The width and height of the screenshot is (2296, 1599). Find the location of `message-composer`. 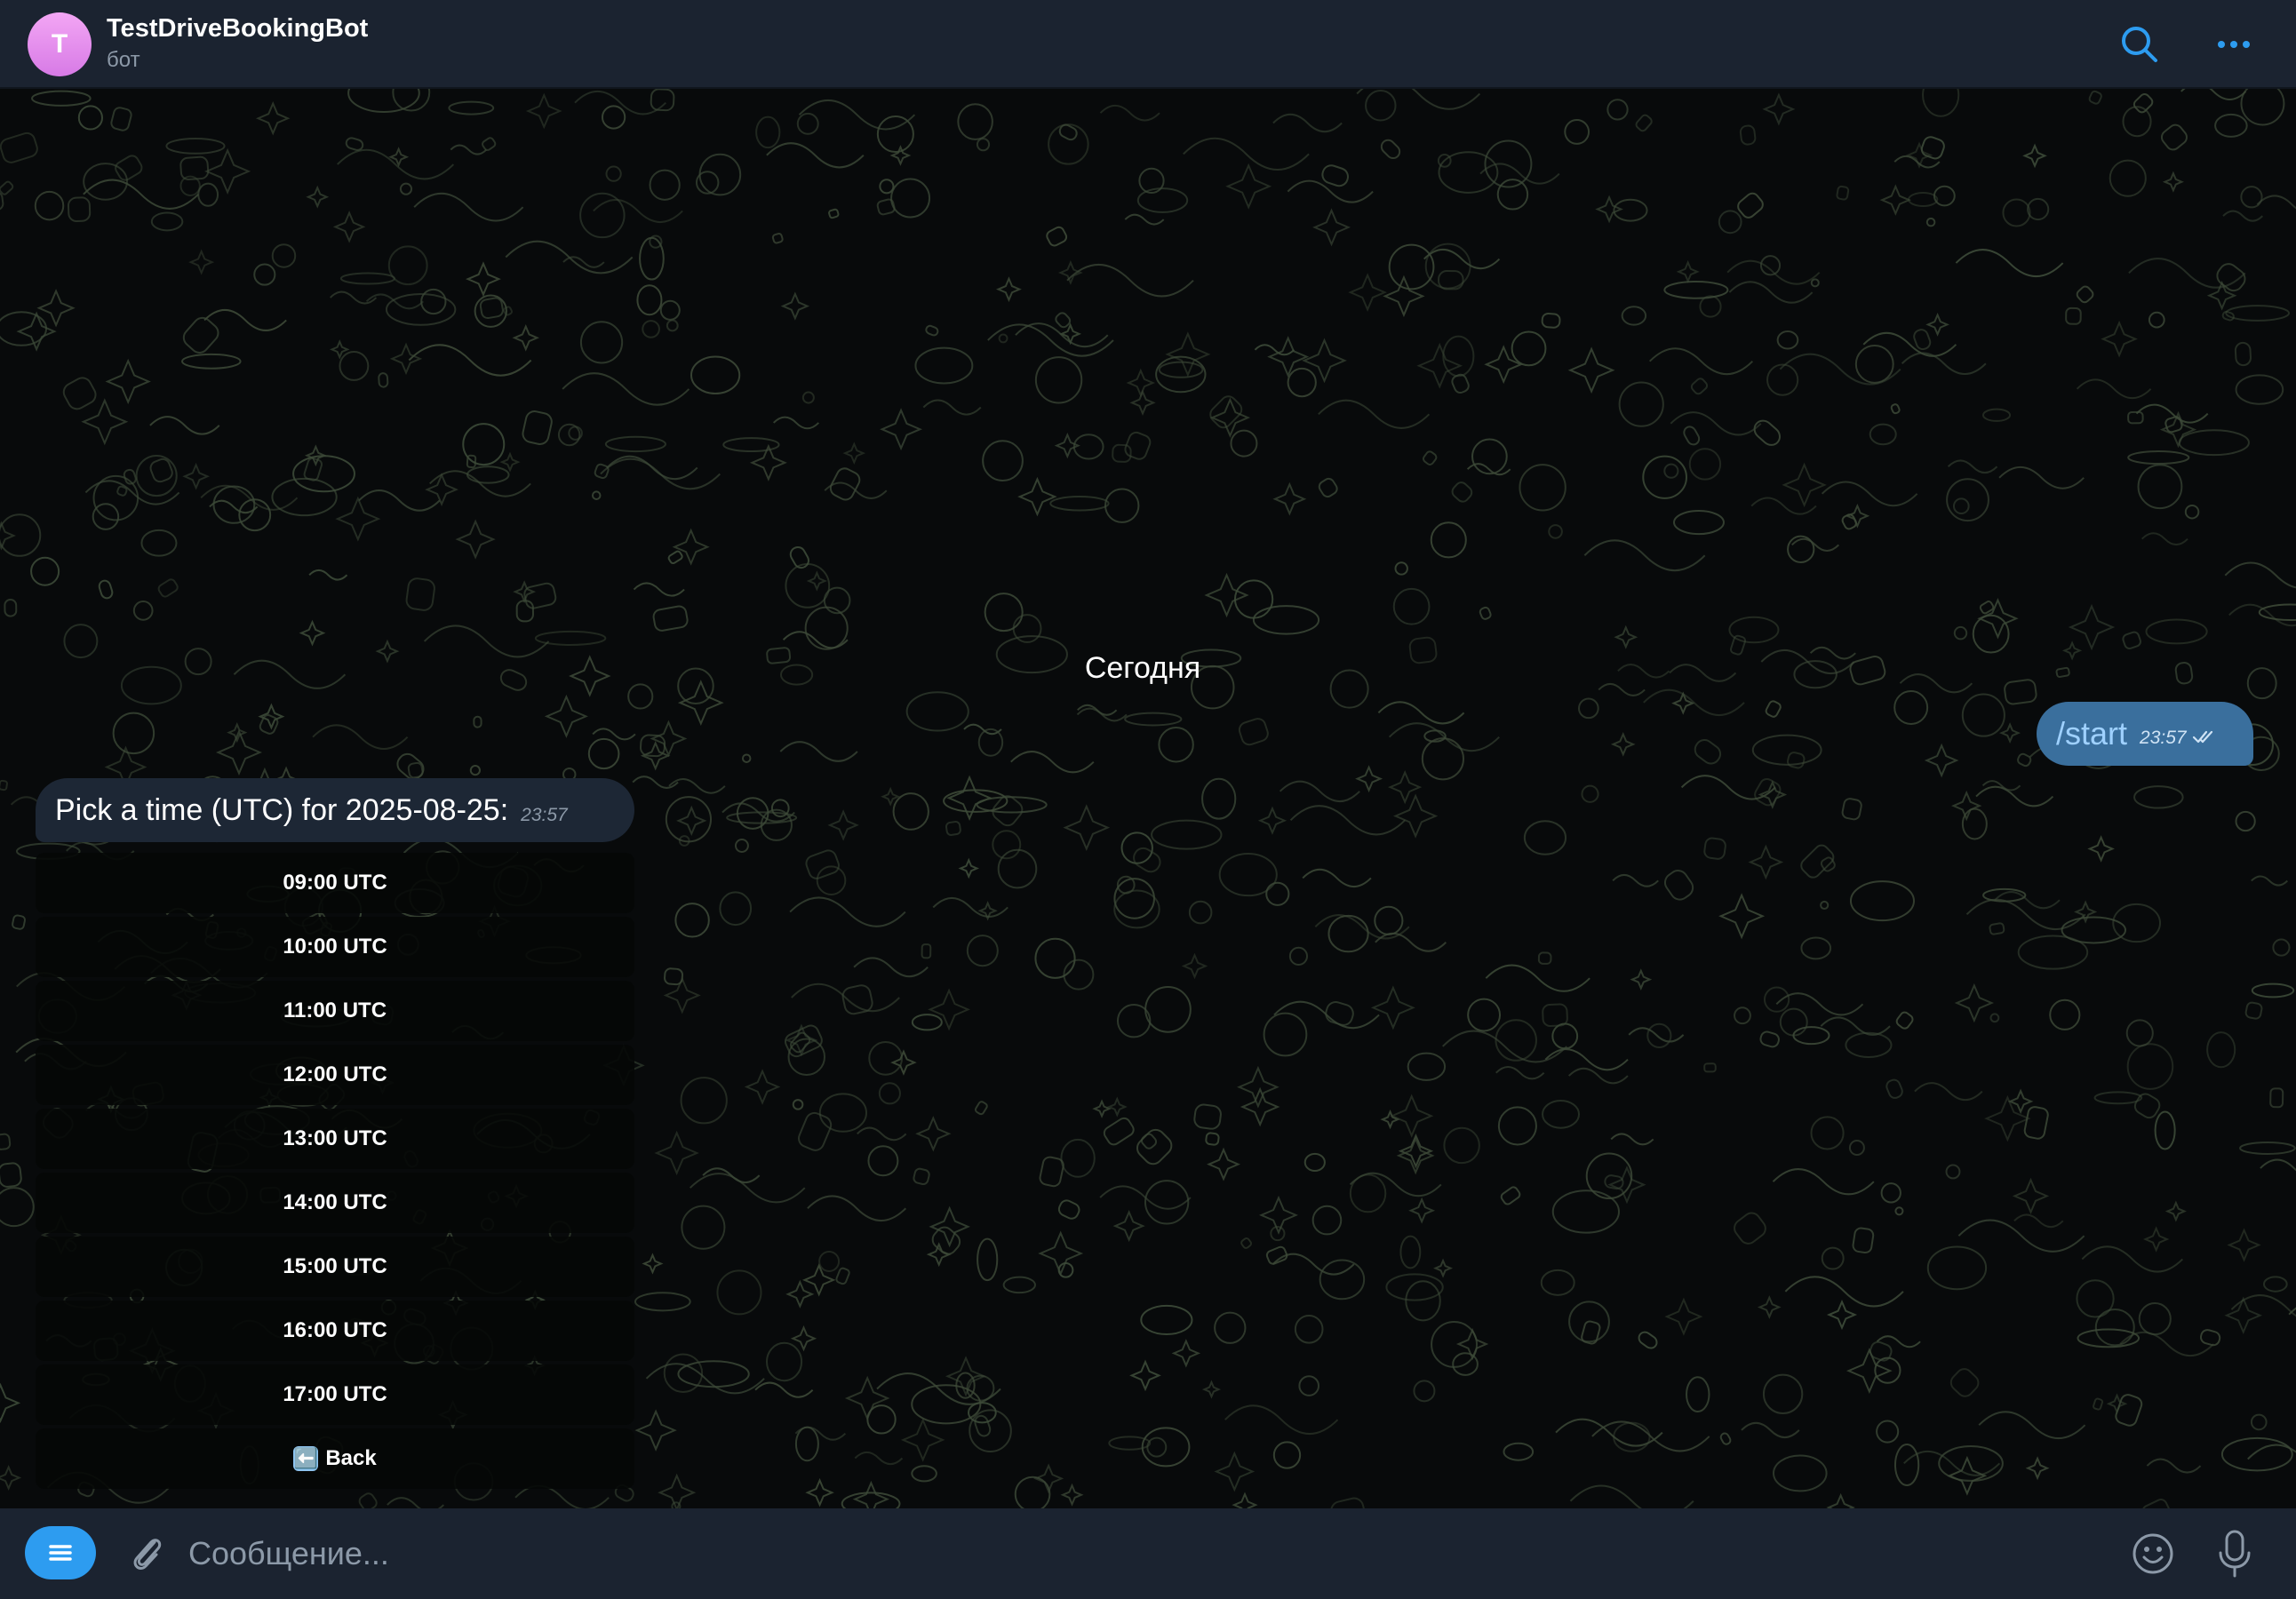

message-composer is located at coordinates (1148, 1553).